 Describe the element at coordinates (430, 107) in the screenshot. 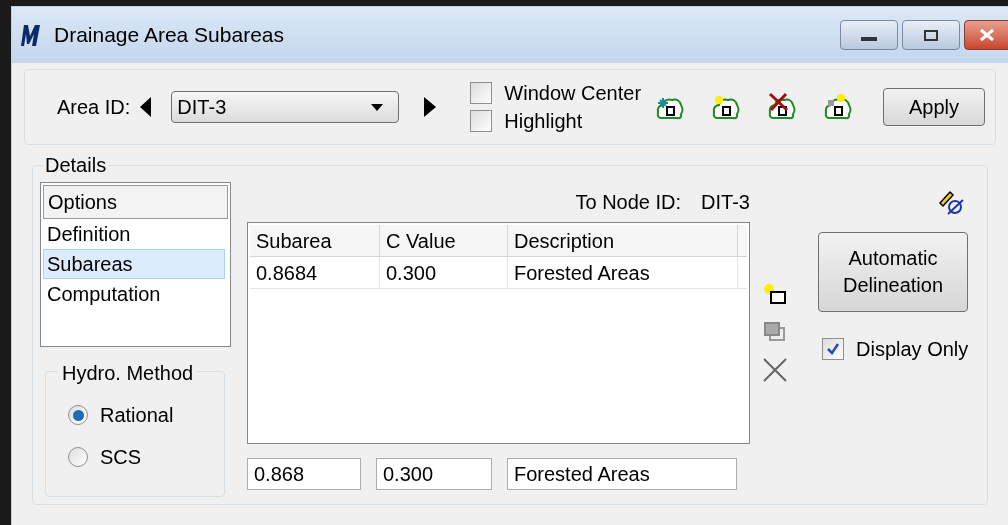

I see `next-arrow-icon` at that location.